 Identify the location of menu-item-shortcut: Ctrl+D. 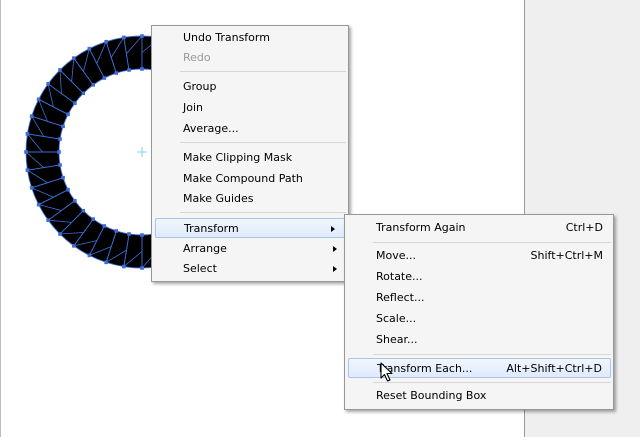
(584, 227).